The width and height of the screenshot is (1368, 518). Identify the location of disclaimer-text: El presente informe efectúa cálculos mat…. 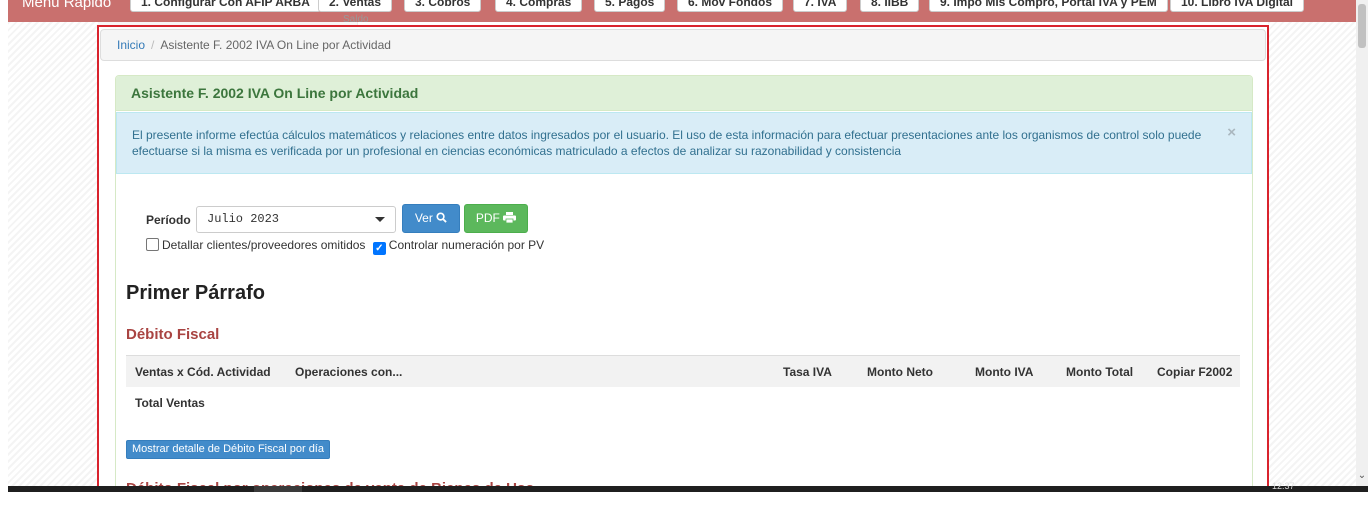
(667, 143).